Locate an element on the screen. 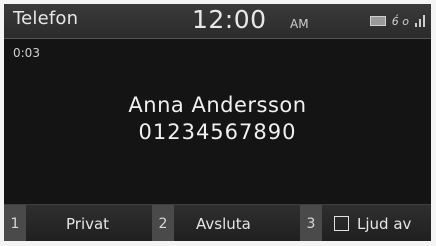 The width and height of the screenshot is (436, 246). privat-button: 1 Privat is located at coordinates (76, 223).